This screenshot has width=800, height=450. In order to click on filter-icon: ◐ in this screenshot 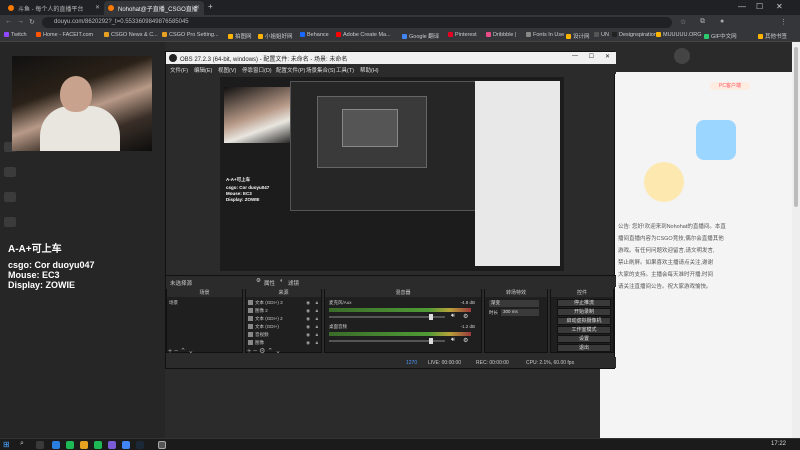, I will do `click(281, 281)`.